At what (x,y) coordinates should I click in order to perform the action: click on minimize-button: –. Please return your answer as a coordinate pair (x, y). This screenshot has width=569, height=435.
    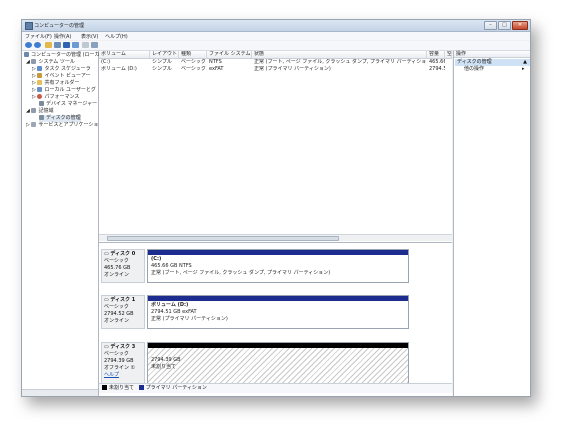
    Looking at the image, I should click on (490, 25).